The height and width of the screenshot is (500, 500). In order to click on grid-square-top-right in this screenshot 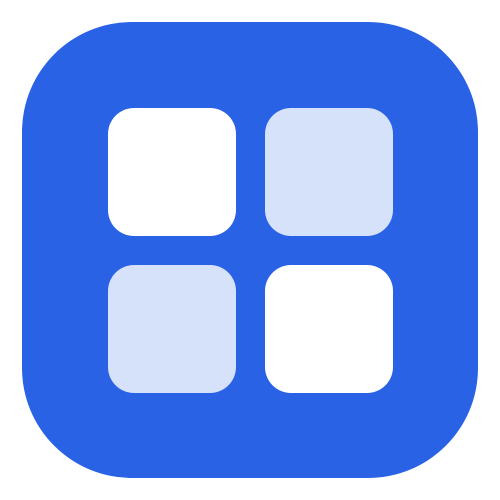, I will do `click(329, 172)`.